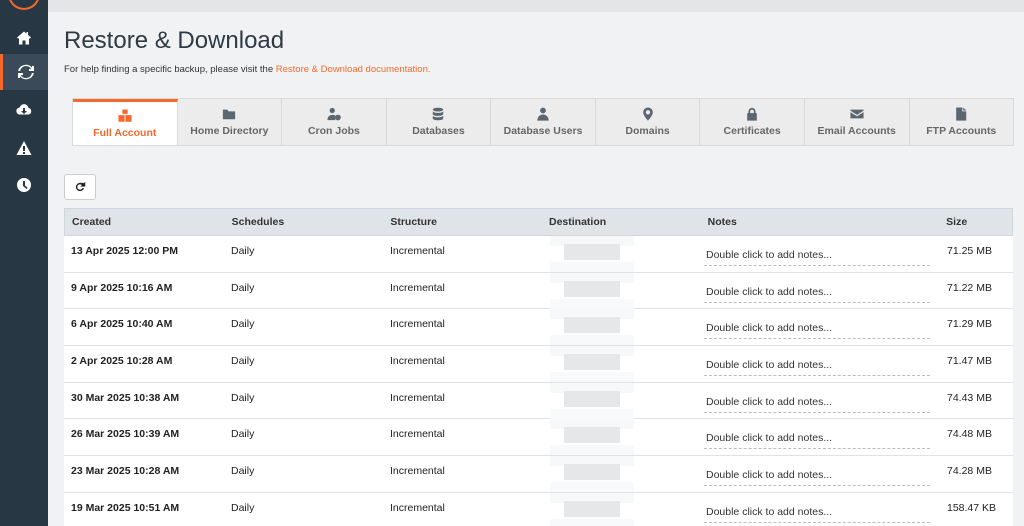  I want to click on created-cell: 2 Apr 2025 10:28 AM, so click(122, 361).